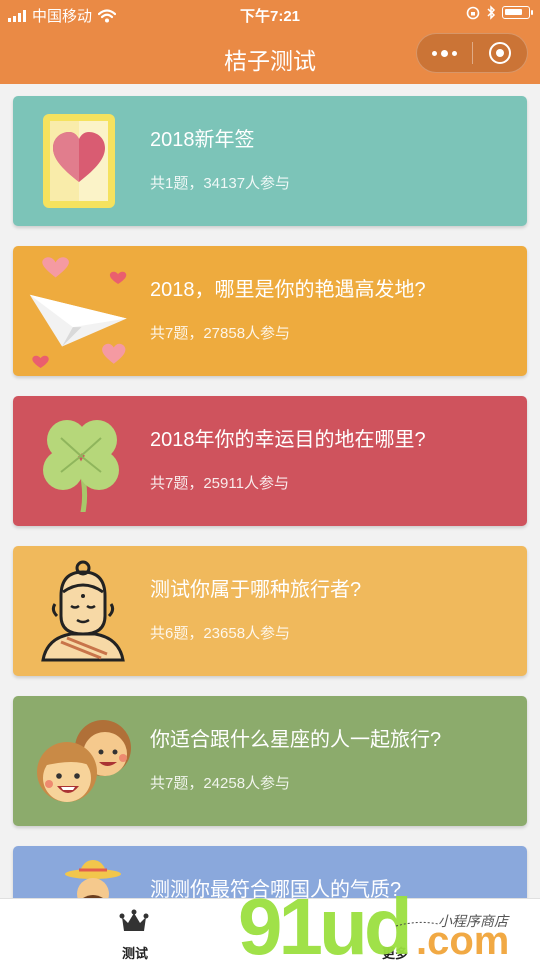 The image size is (540, 960). I want to click on status-right, so click(499, 12).